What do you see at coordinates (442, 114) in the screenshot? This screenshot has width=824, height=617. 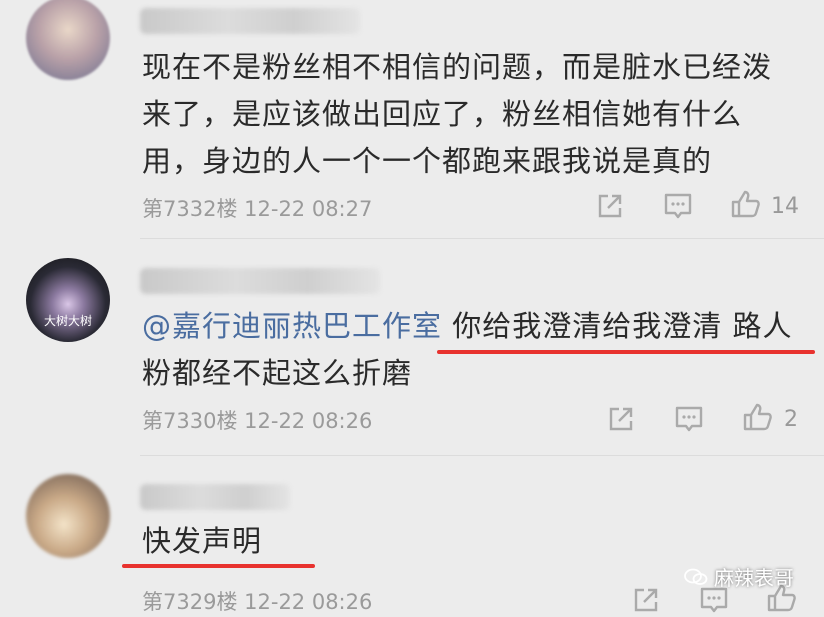 I see `comment-line: 来了，是应该做出回应了，粉丝相信她有什么` at bounding box center [442, 114].